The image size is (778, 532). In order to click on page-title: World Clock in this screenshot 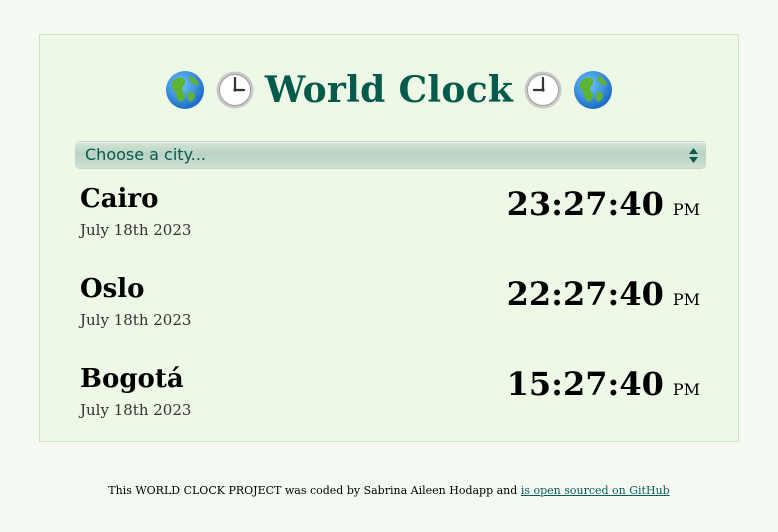, I will do `click(389, 90)`.